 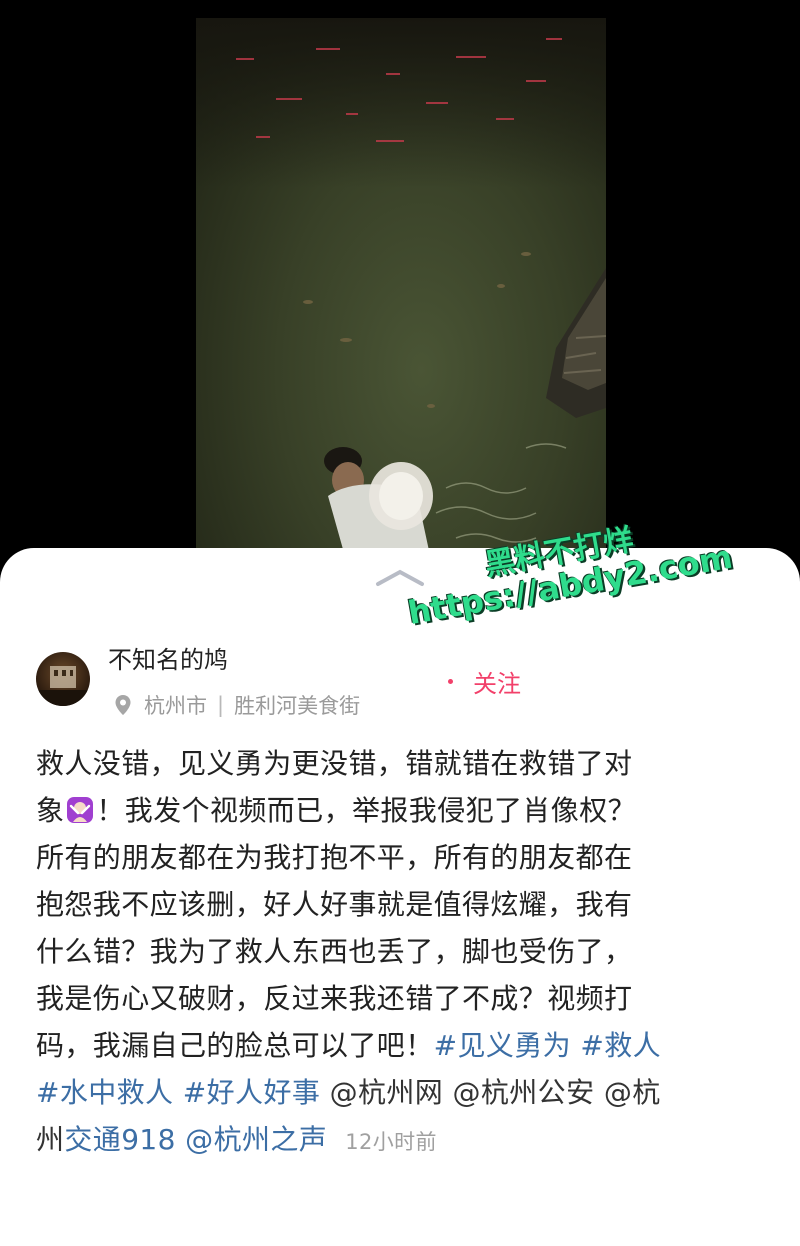 I want to click on location-place: 胜利河美食街, so click(x=297, y=706).